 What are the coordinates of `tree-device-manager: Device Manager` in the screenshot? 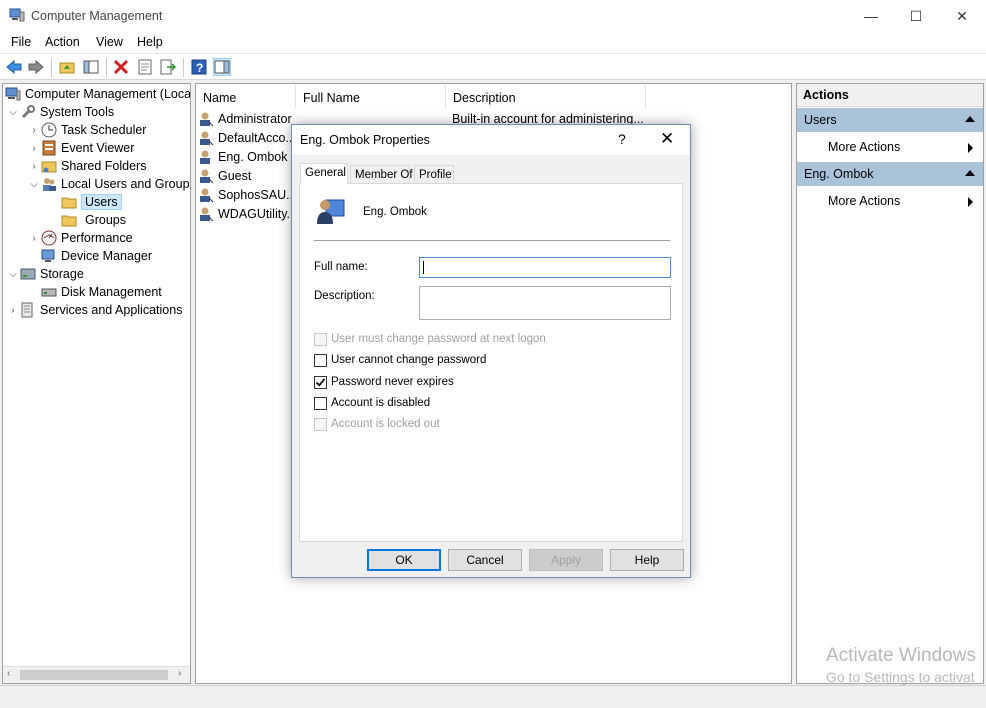 It's located at (96, 256).